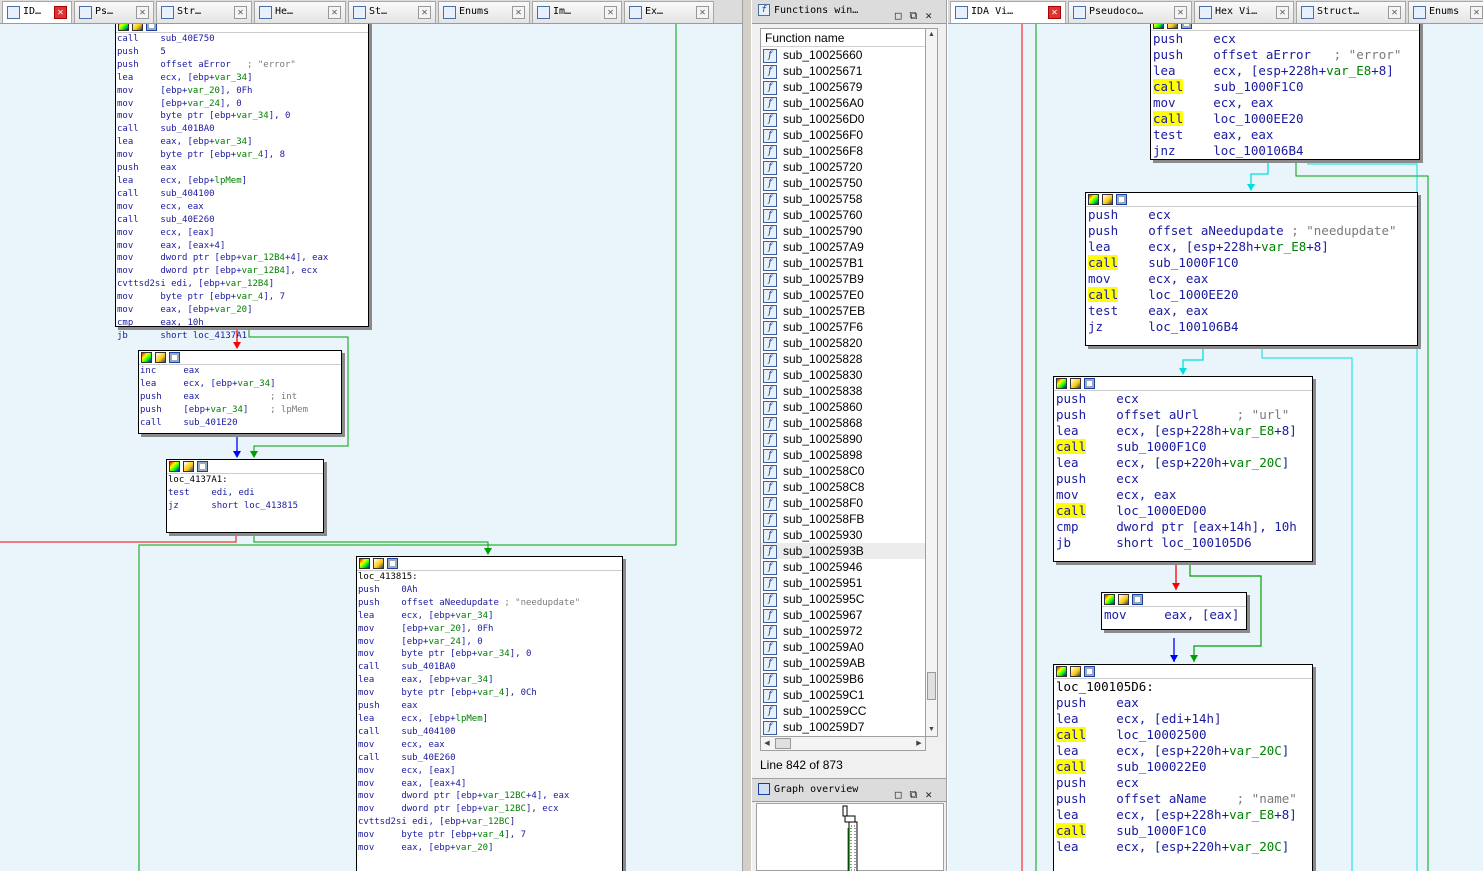 This screenshot has width=1483, height=871. What do you see at coordinates (1183, 527) in the screenshot?
I see `asm-line: cmp dword ptr [eax+14h], 10h` at bounding box center [1183, 527].